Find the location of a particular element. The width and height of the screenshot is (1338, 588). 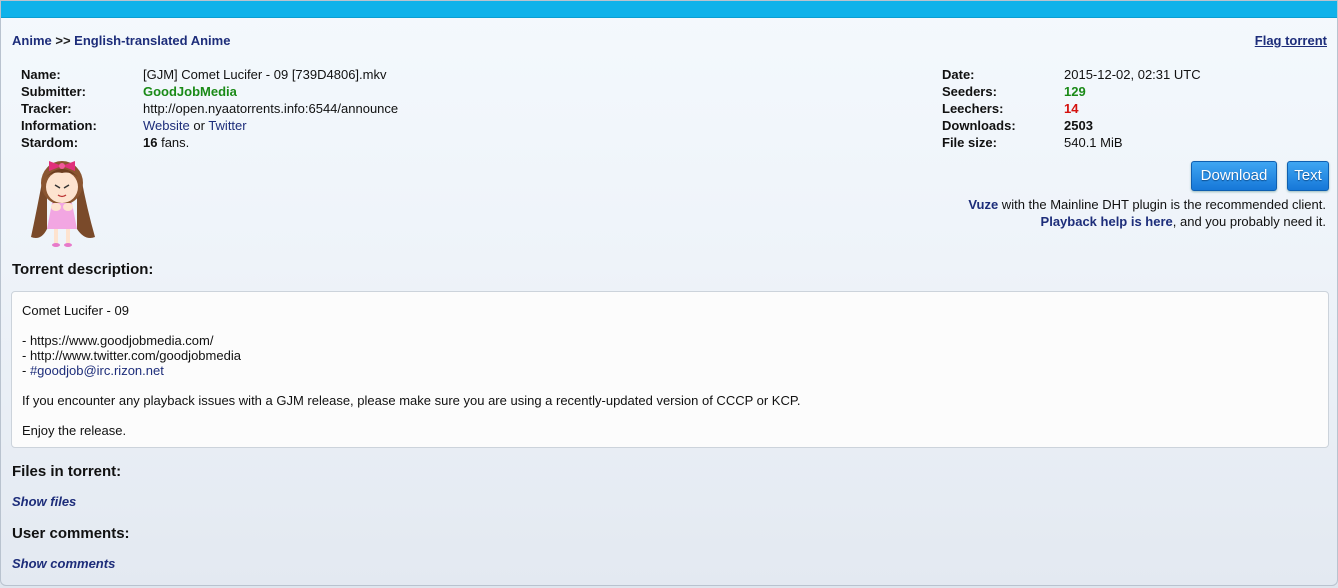

desc-line-title: Comet Lucifer - 09 is located at coordinates (75, 310).